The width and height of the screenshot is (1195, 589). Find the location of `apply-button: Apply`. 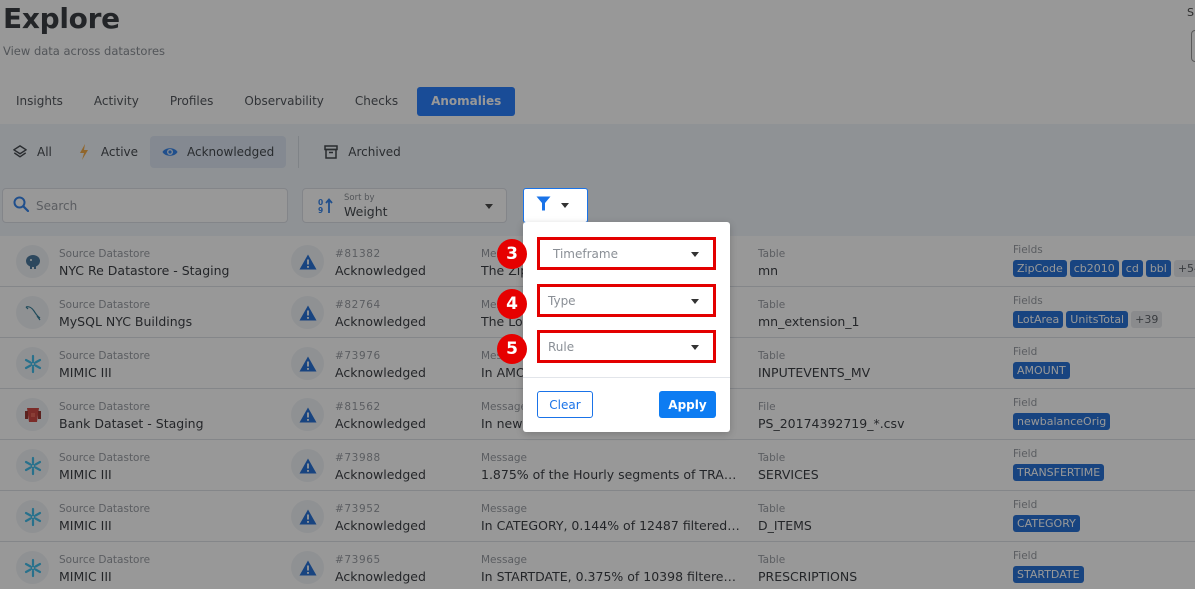

apply-button: Apply is located at coordinates (687, 404).